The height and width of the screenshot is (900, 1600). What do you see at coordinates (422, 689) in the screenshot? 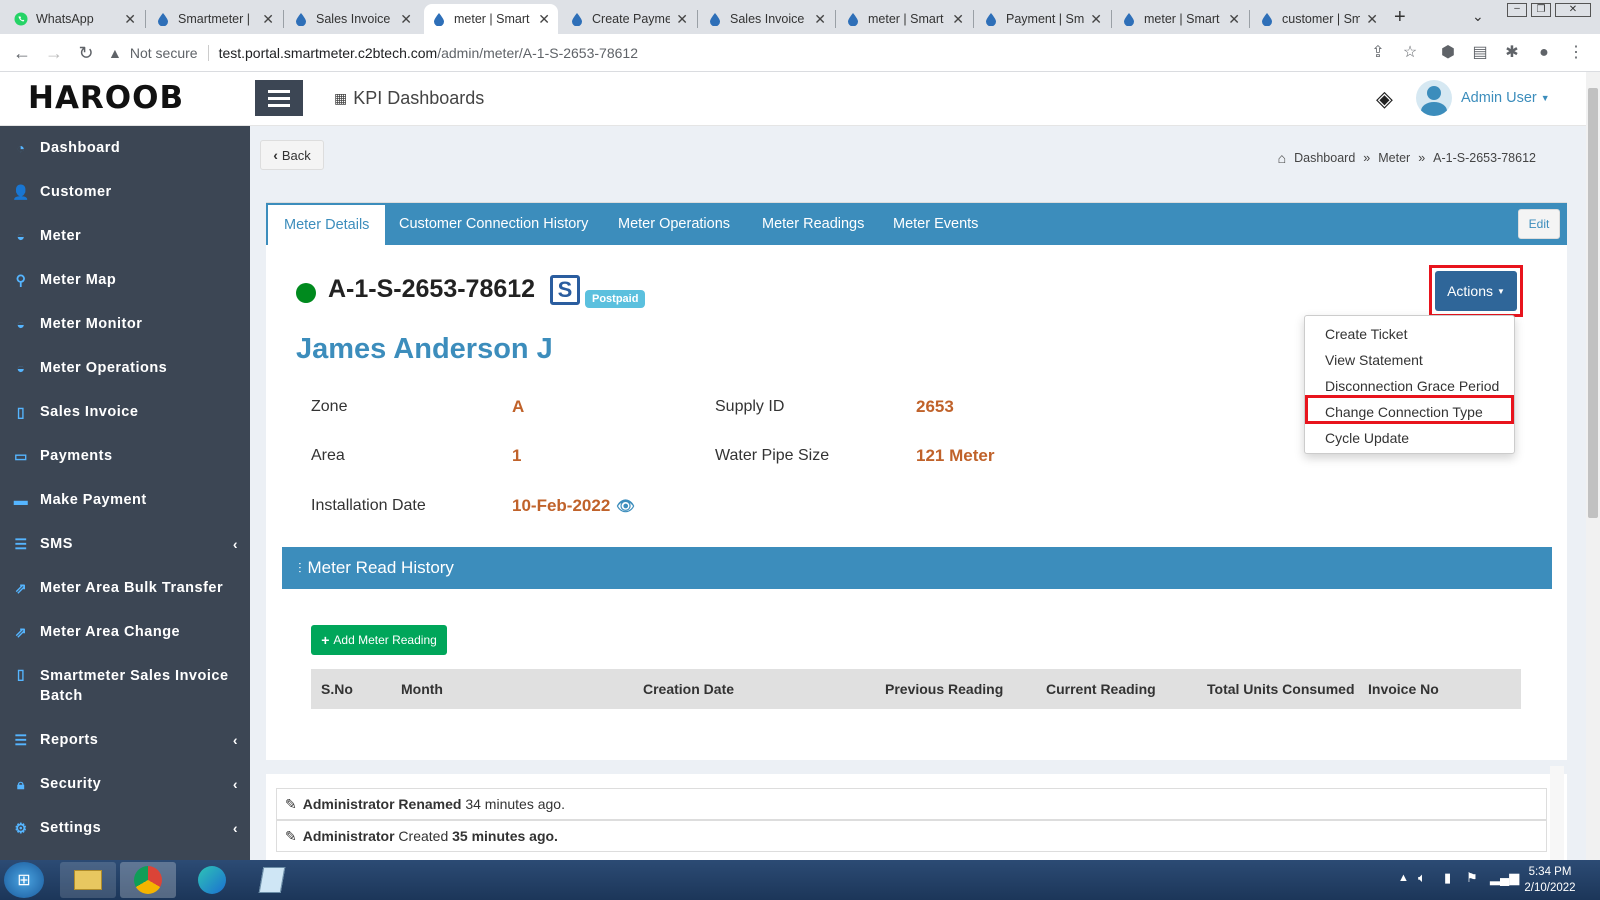
I see `col-month: Month` at bounding box center [422, 689].